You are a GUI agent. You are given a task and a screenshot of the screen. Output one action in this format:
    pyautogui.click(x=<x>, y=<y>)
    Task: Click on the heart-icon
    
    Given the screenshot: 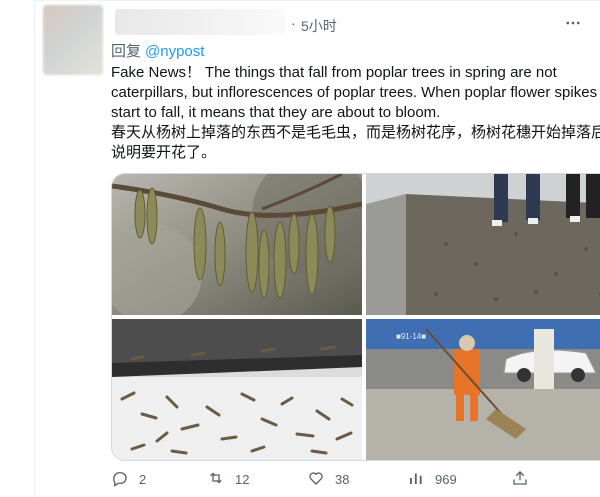 What is the action you would take?
    pyautogui.click(x=316, y=479)
    